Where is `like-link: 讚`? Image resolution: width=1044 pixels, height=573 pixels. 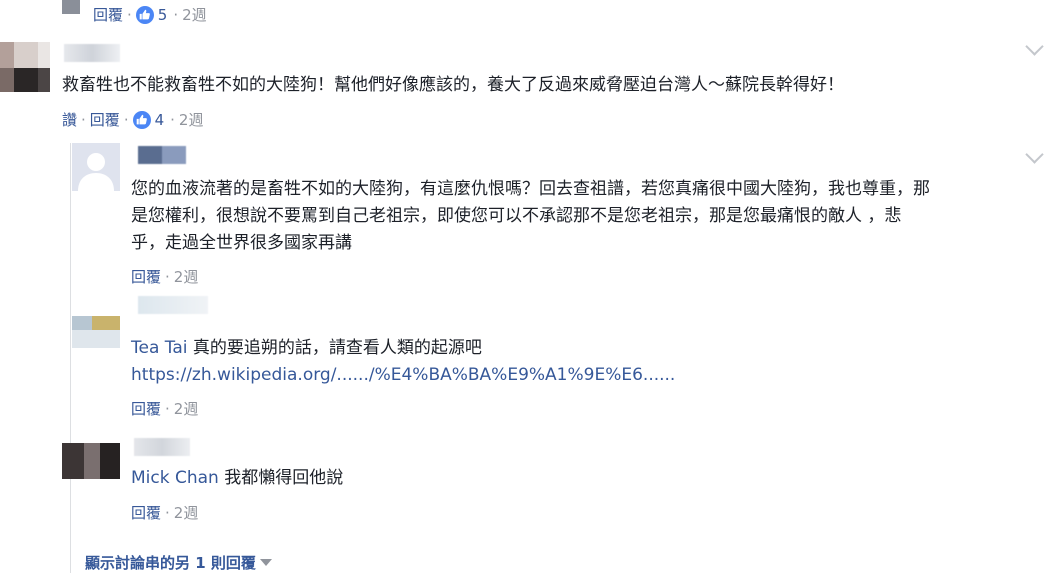
like-link: 讚 is located at coordinates (69, 119).